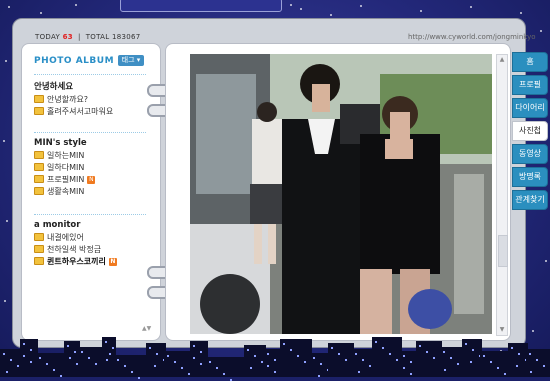 This screenshot has width=550, height=381. What do you see at coordinates (94, 250) in the screenshot?
I see `folder-item: 천하일색 박정금` at bounding box center [94, 250].